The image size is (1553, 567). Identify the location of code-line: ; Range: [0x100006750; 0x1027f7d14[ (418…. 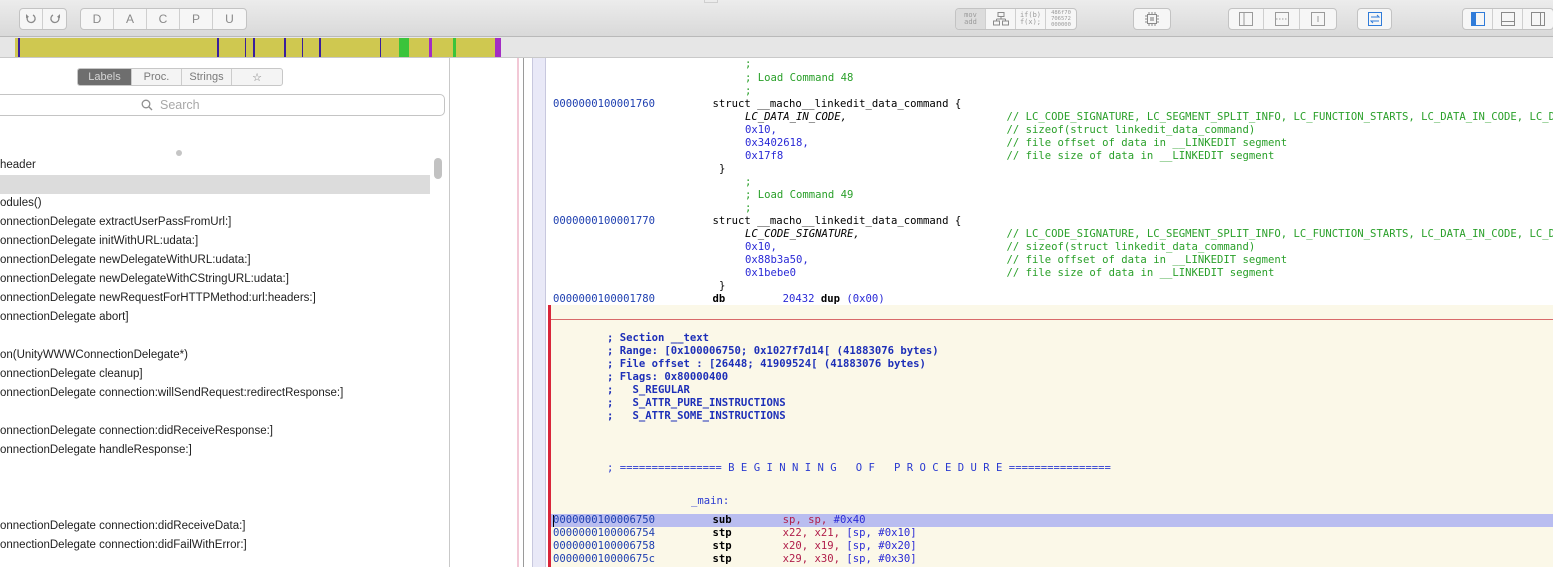
(773, 351).